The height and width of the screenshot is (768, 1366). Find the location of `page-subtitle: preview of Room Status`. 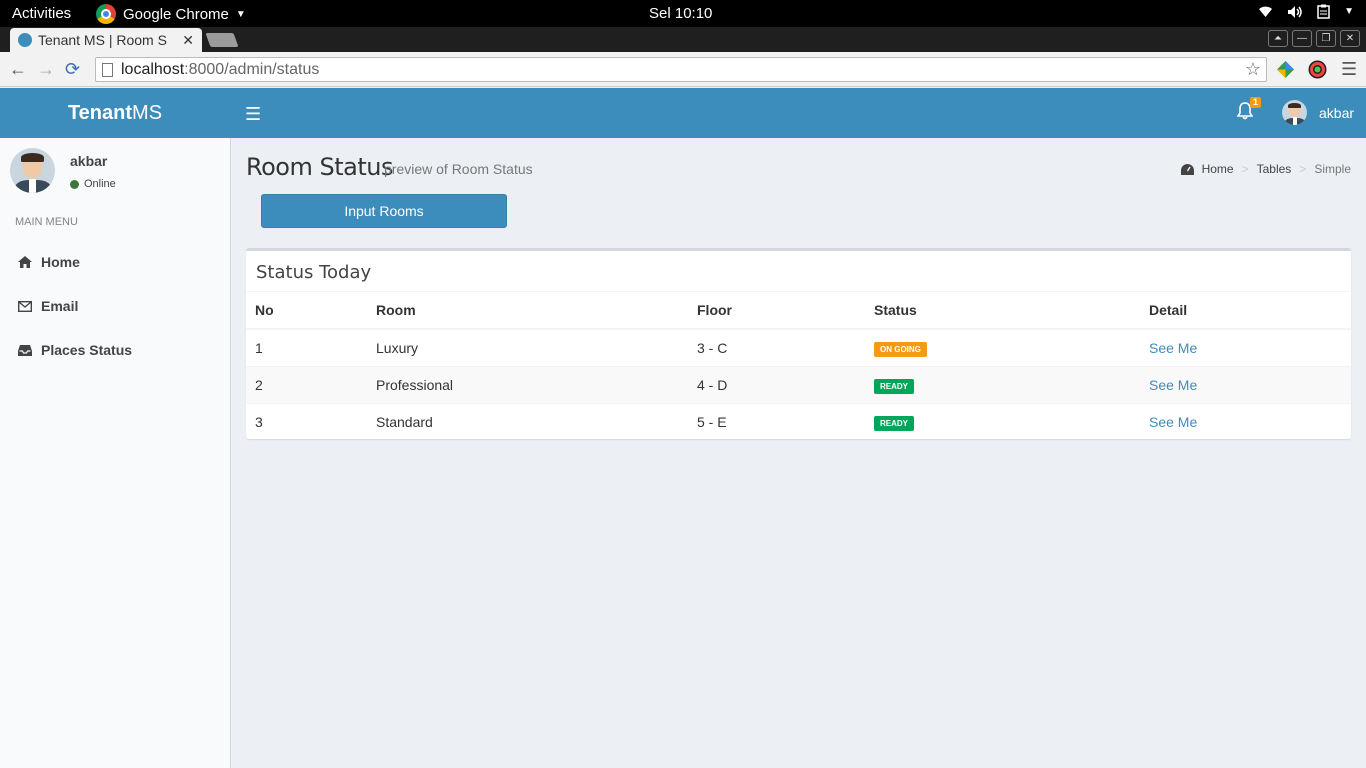

page-subtitle: preview of Room Status is located at coordinates (458, 169).